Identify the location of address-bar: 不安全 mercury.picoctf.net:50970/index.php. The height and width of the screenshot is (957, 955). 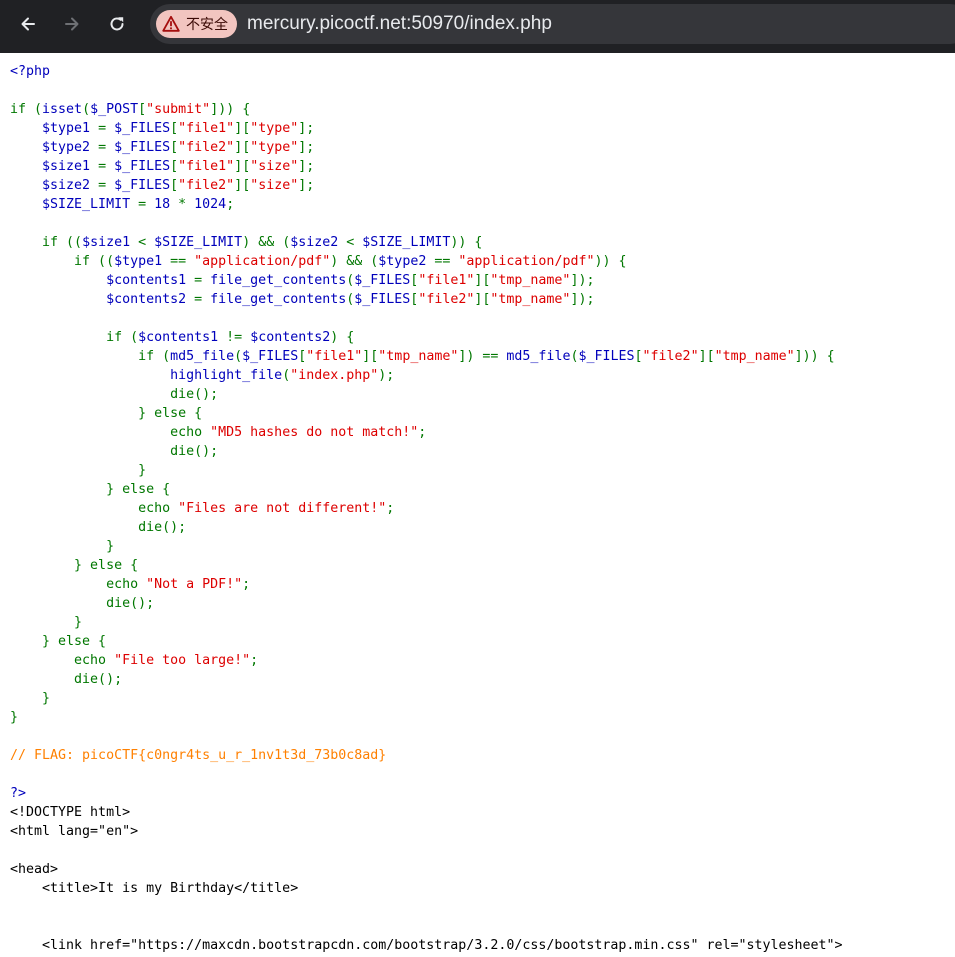
(552, 24).